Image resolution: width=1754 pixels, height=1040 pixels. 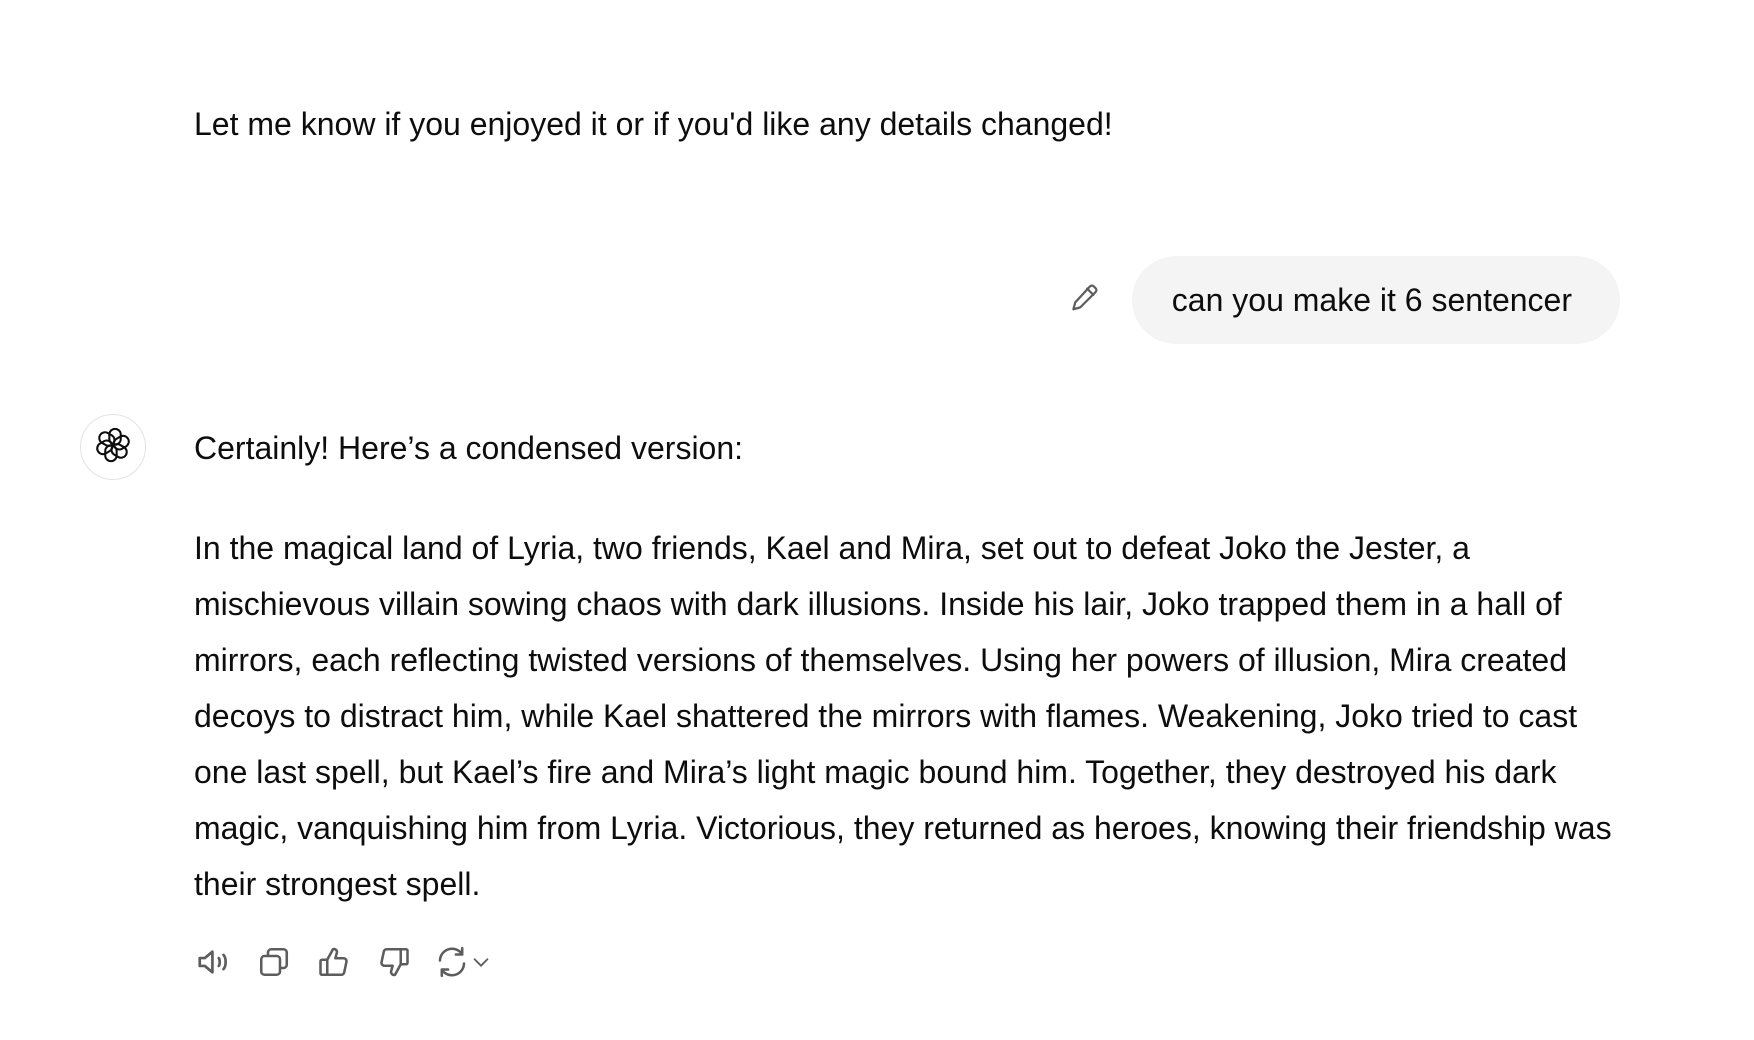 I want to click on user-message-text: can you make it 6 sentencer, so click(x=1371, y=299).